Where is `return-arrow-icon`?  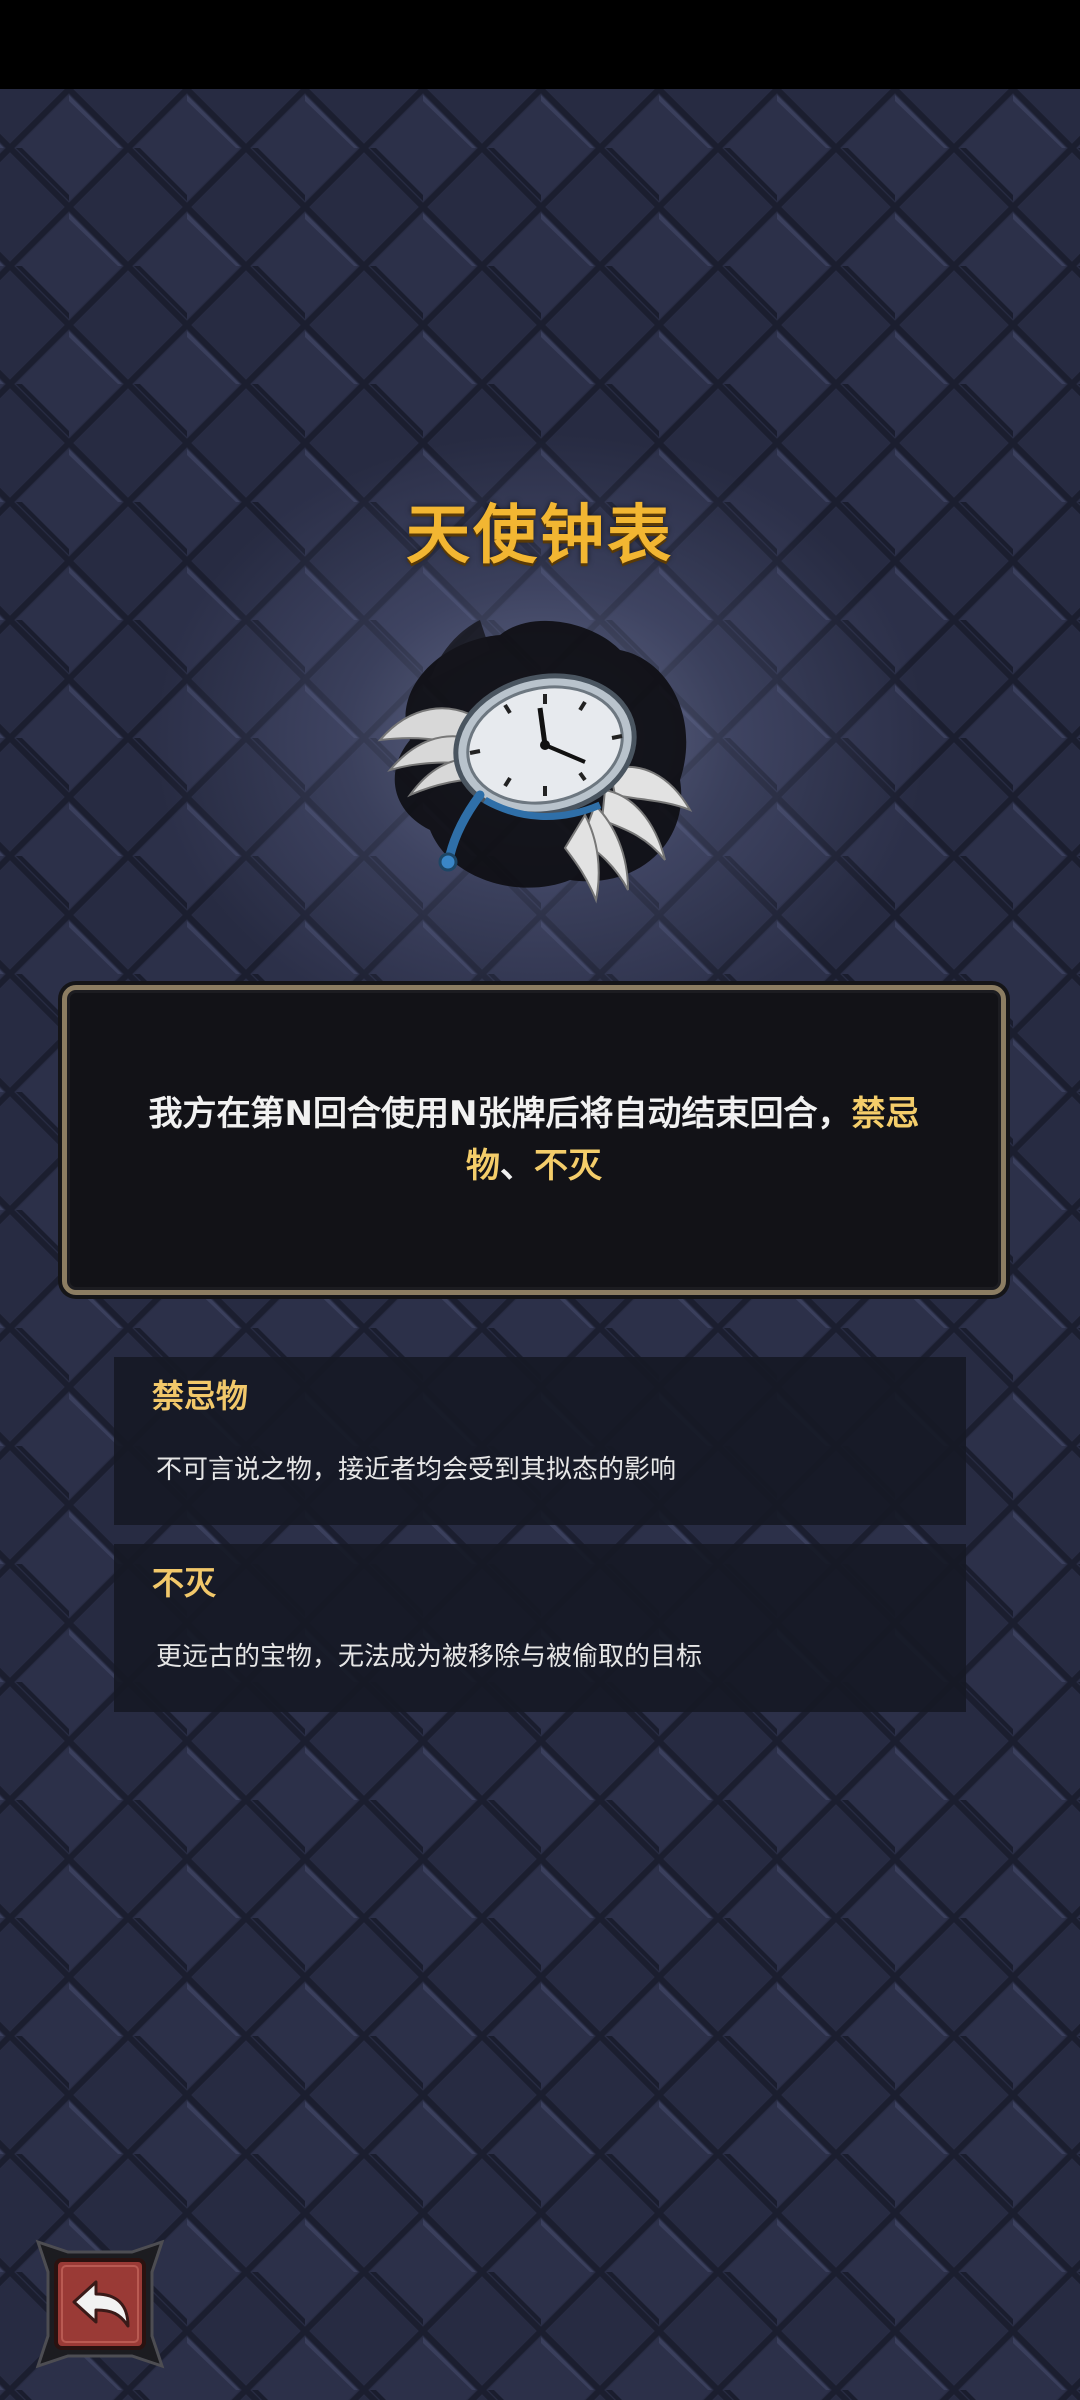
return-arrow-icon is located at coordinates (100, 2304).